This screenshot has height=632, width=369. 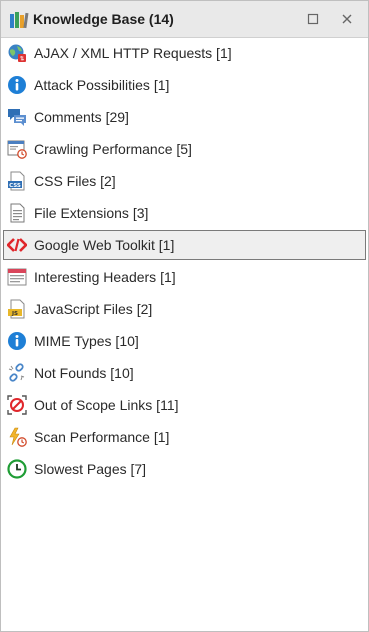 I want to click on out-of-scope-icon, so click(x=17, y=405).